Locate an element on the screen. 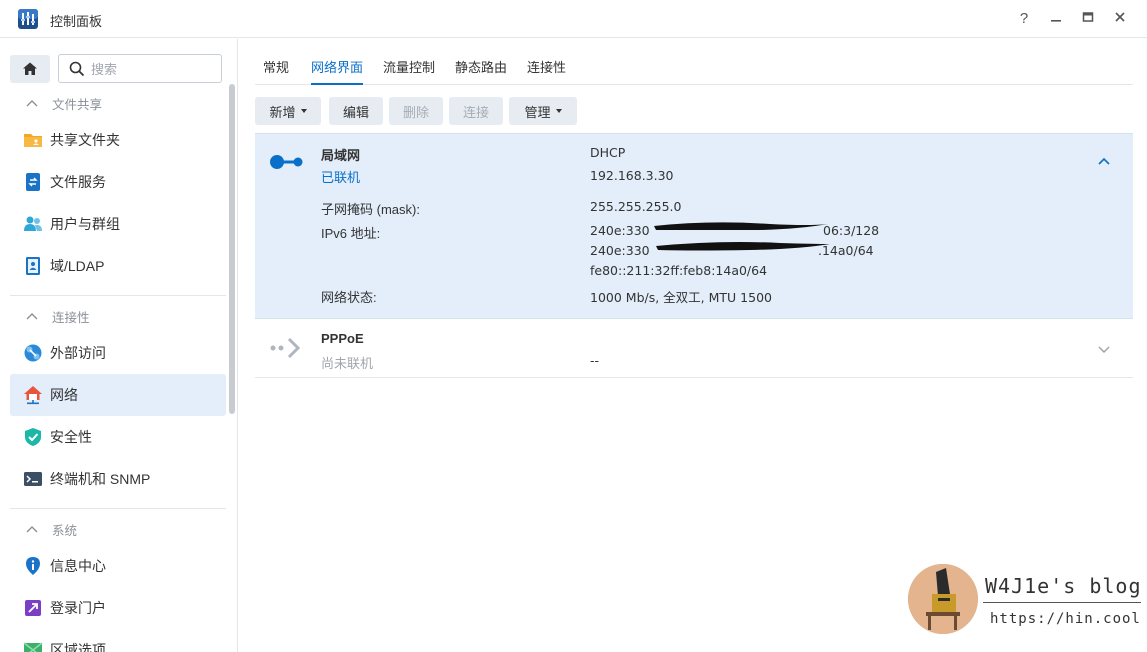  manage-button: 管理 is located at coordinates (543, 111).